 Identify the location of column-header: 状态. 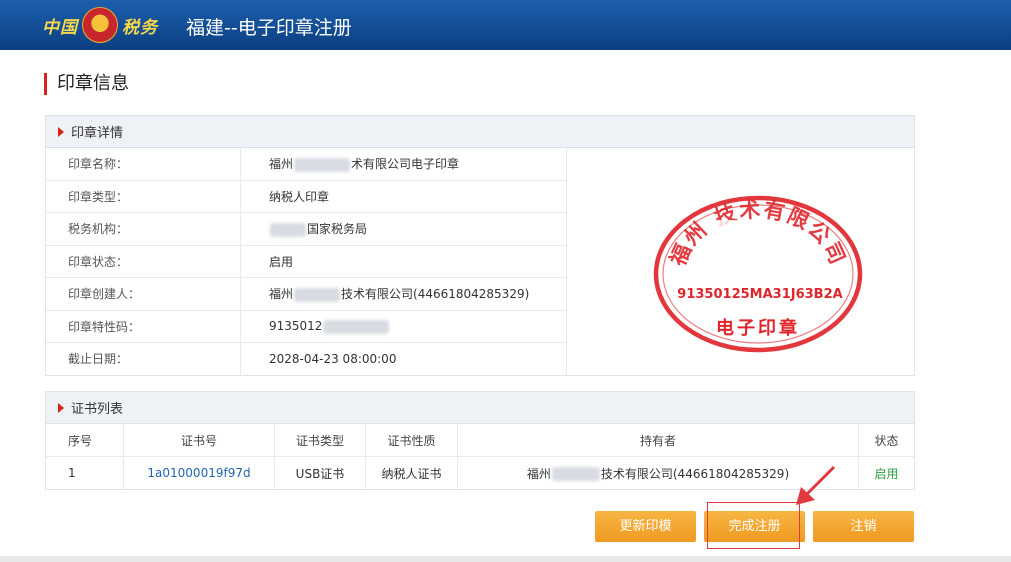
(886, 440).